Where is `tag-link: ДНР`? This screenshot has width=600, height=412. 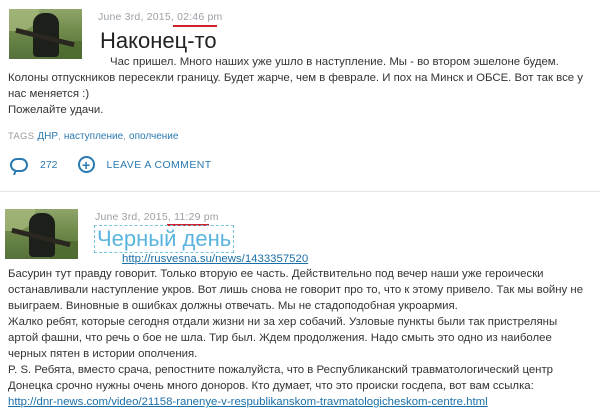
tag-link: ДНР is located at coordinates (47, 136).